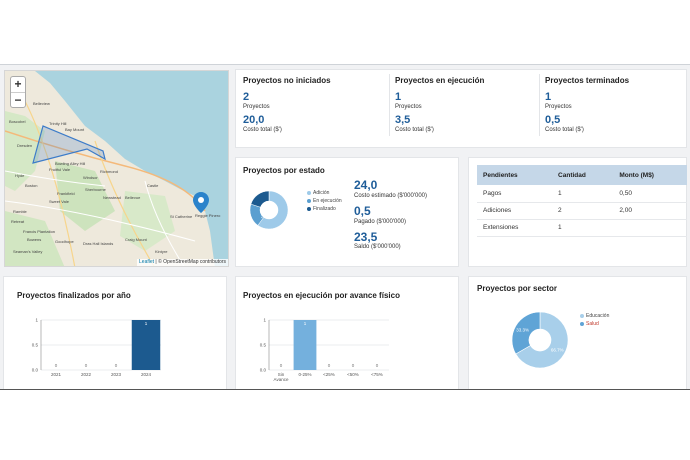 The height and width of the screenshot is (460, 690). What do you see at coordinates (208, 215) in the screenshot?
I see `map-place-label: Reggie Pinero` at bounding box center [208, 215].